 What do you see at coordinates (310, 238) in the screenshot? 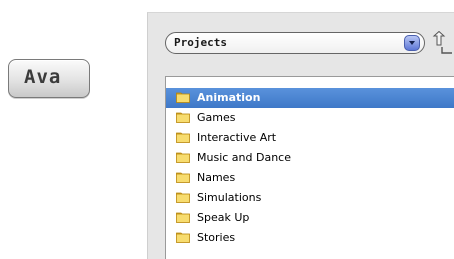
I see `file-list-item: Stories` at bounding box center [310, 238].